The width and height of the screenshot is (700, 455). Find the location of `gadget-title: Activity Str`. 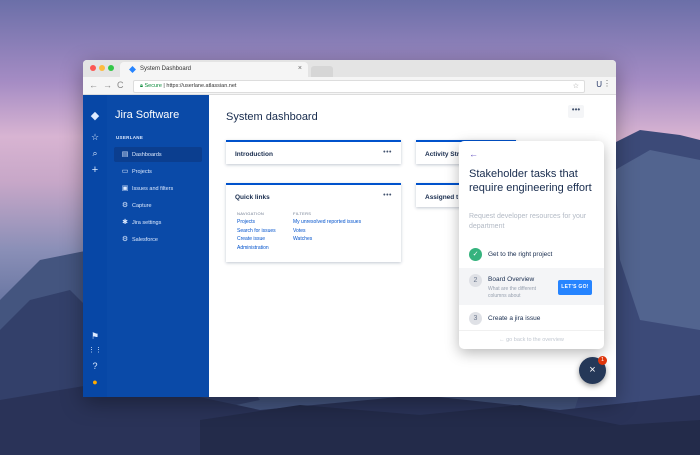

gadget-title: Activity Str is located at coordinates (442, 154).